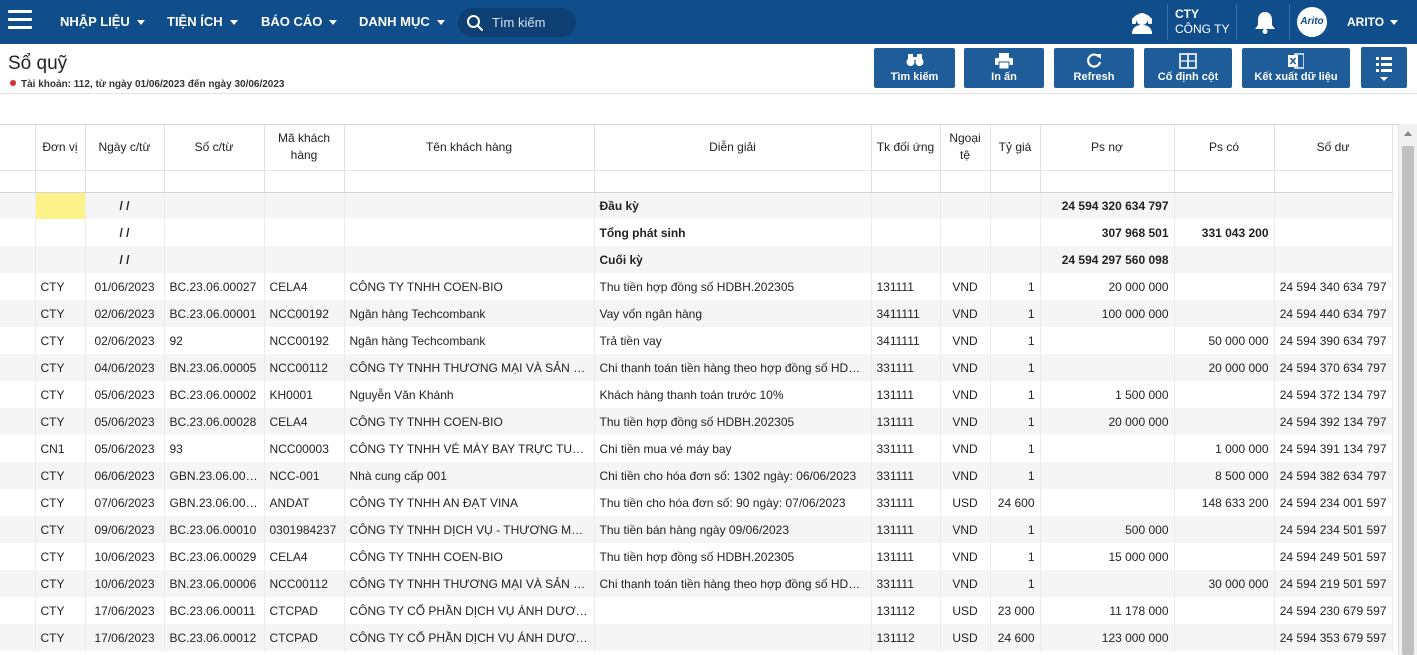 This screenshot has width=1417, height=655. Describe the element at coordinates (1107, 556) in the screenshot. I see `table-cell: 15 000 000` at that location.